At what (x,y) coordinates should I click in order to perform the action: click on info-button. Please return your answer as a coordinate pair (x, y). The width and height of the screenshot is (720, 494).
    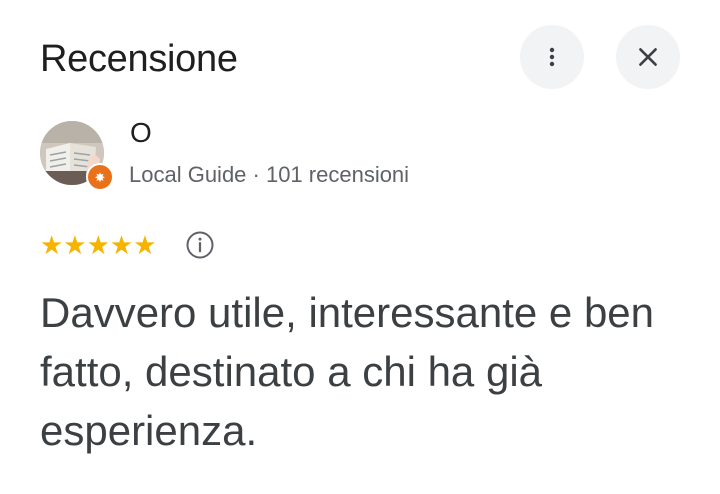
    Looking at the image, I should click on (200, 247).